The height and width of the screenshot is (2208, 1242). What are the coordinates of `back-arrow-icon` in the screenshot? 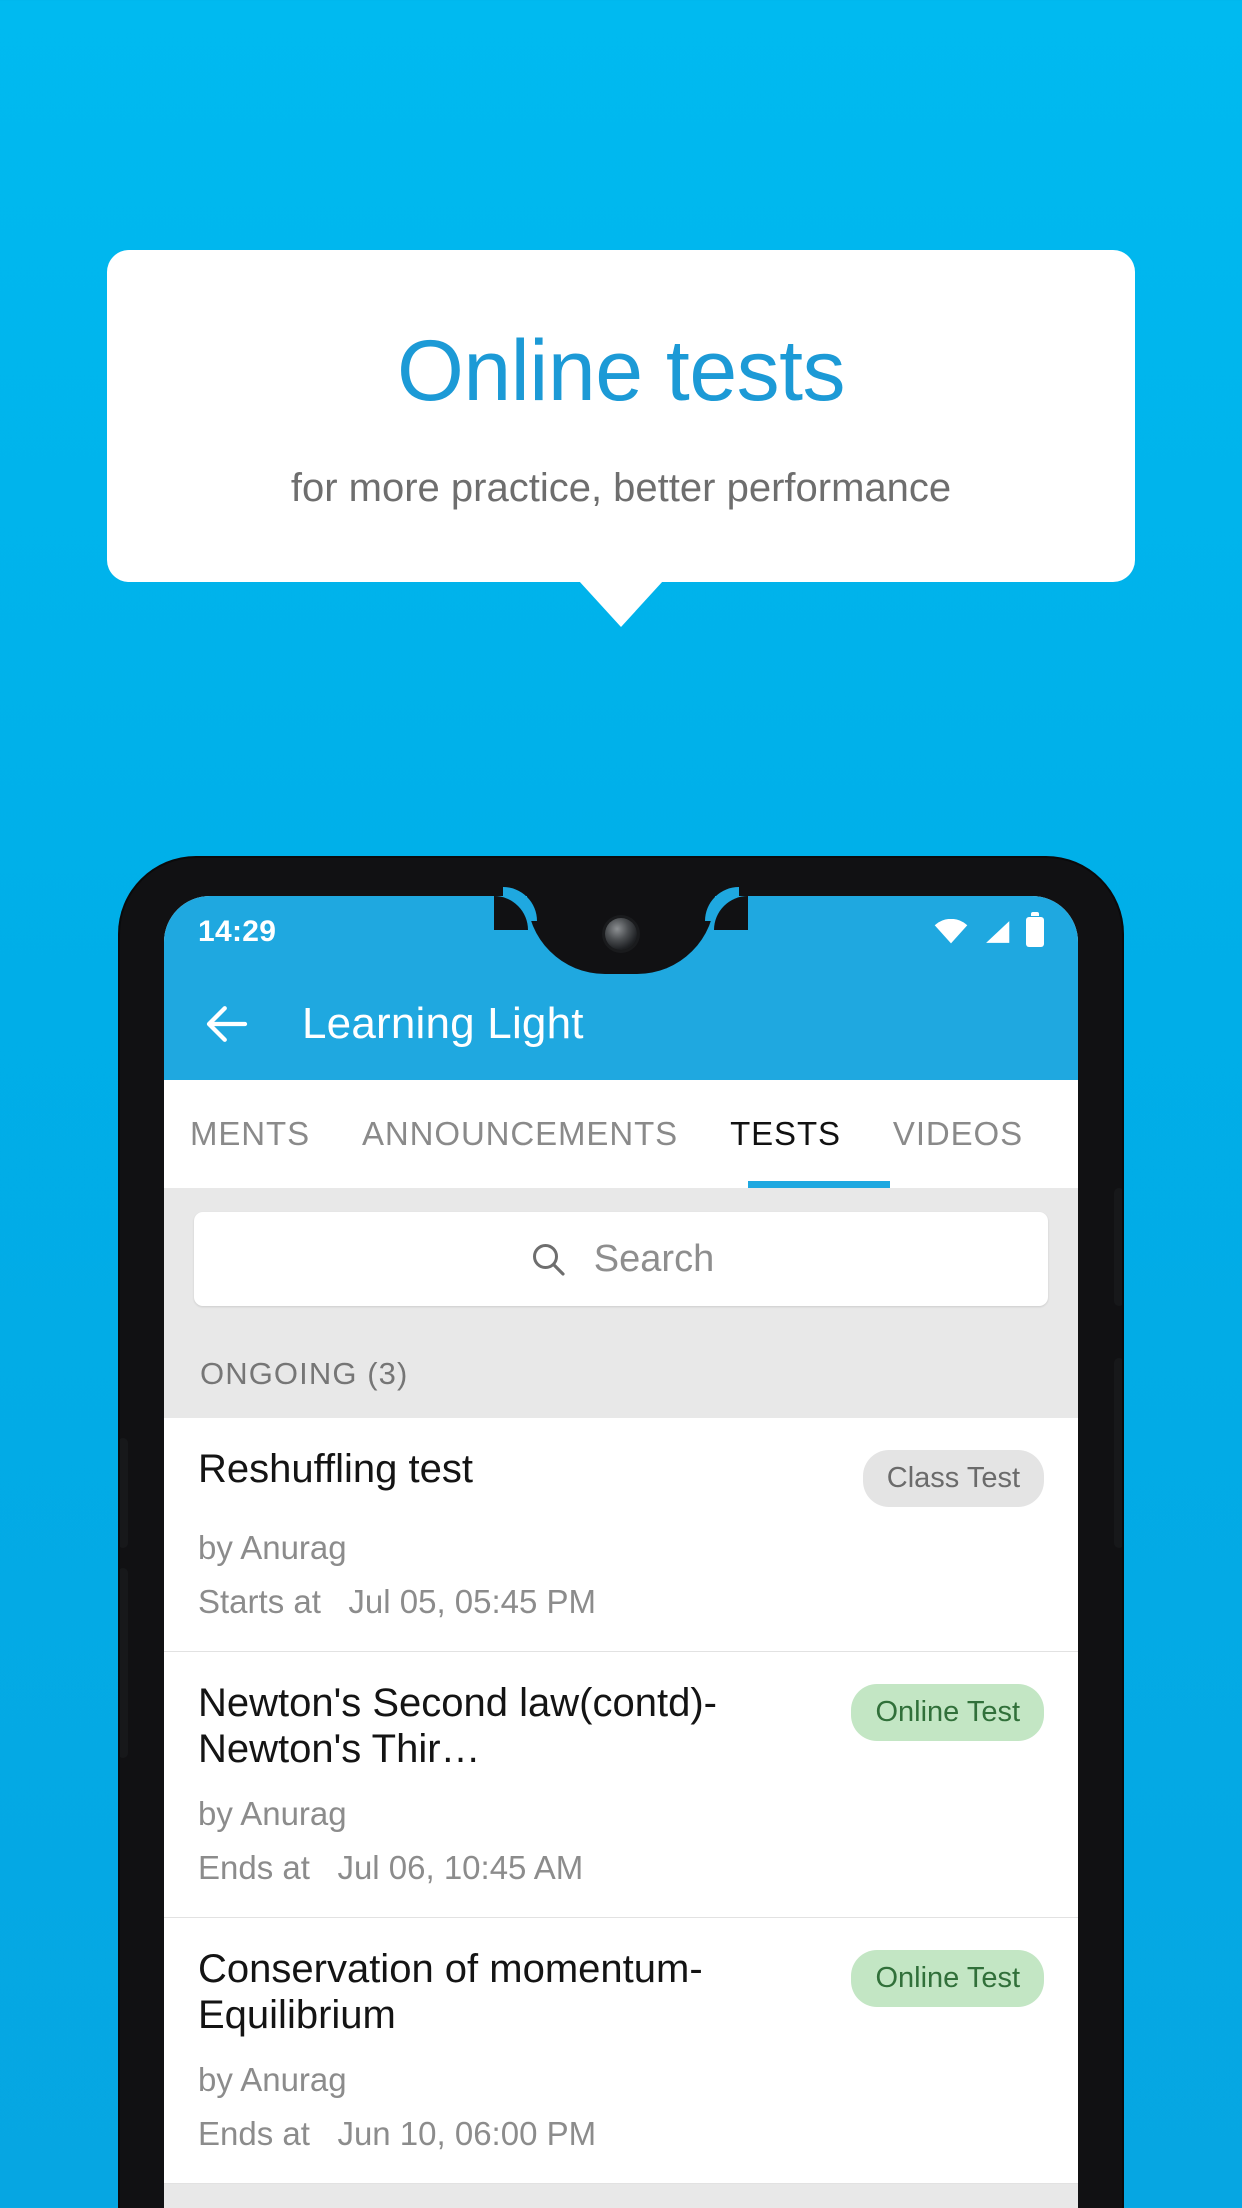 It's located at (227, 1024).